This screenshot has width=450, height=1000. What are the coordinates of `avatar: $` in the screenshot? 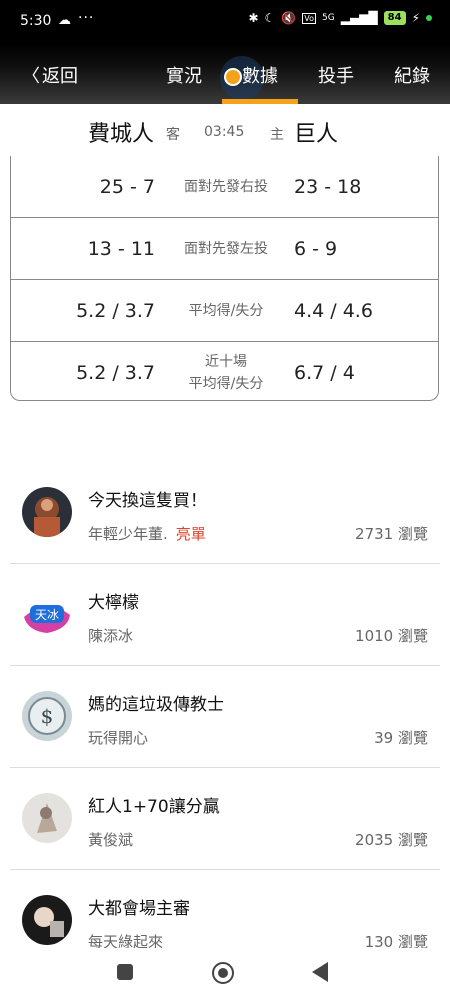 It's located at (47, 716).